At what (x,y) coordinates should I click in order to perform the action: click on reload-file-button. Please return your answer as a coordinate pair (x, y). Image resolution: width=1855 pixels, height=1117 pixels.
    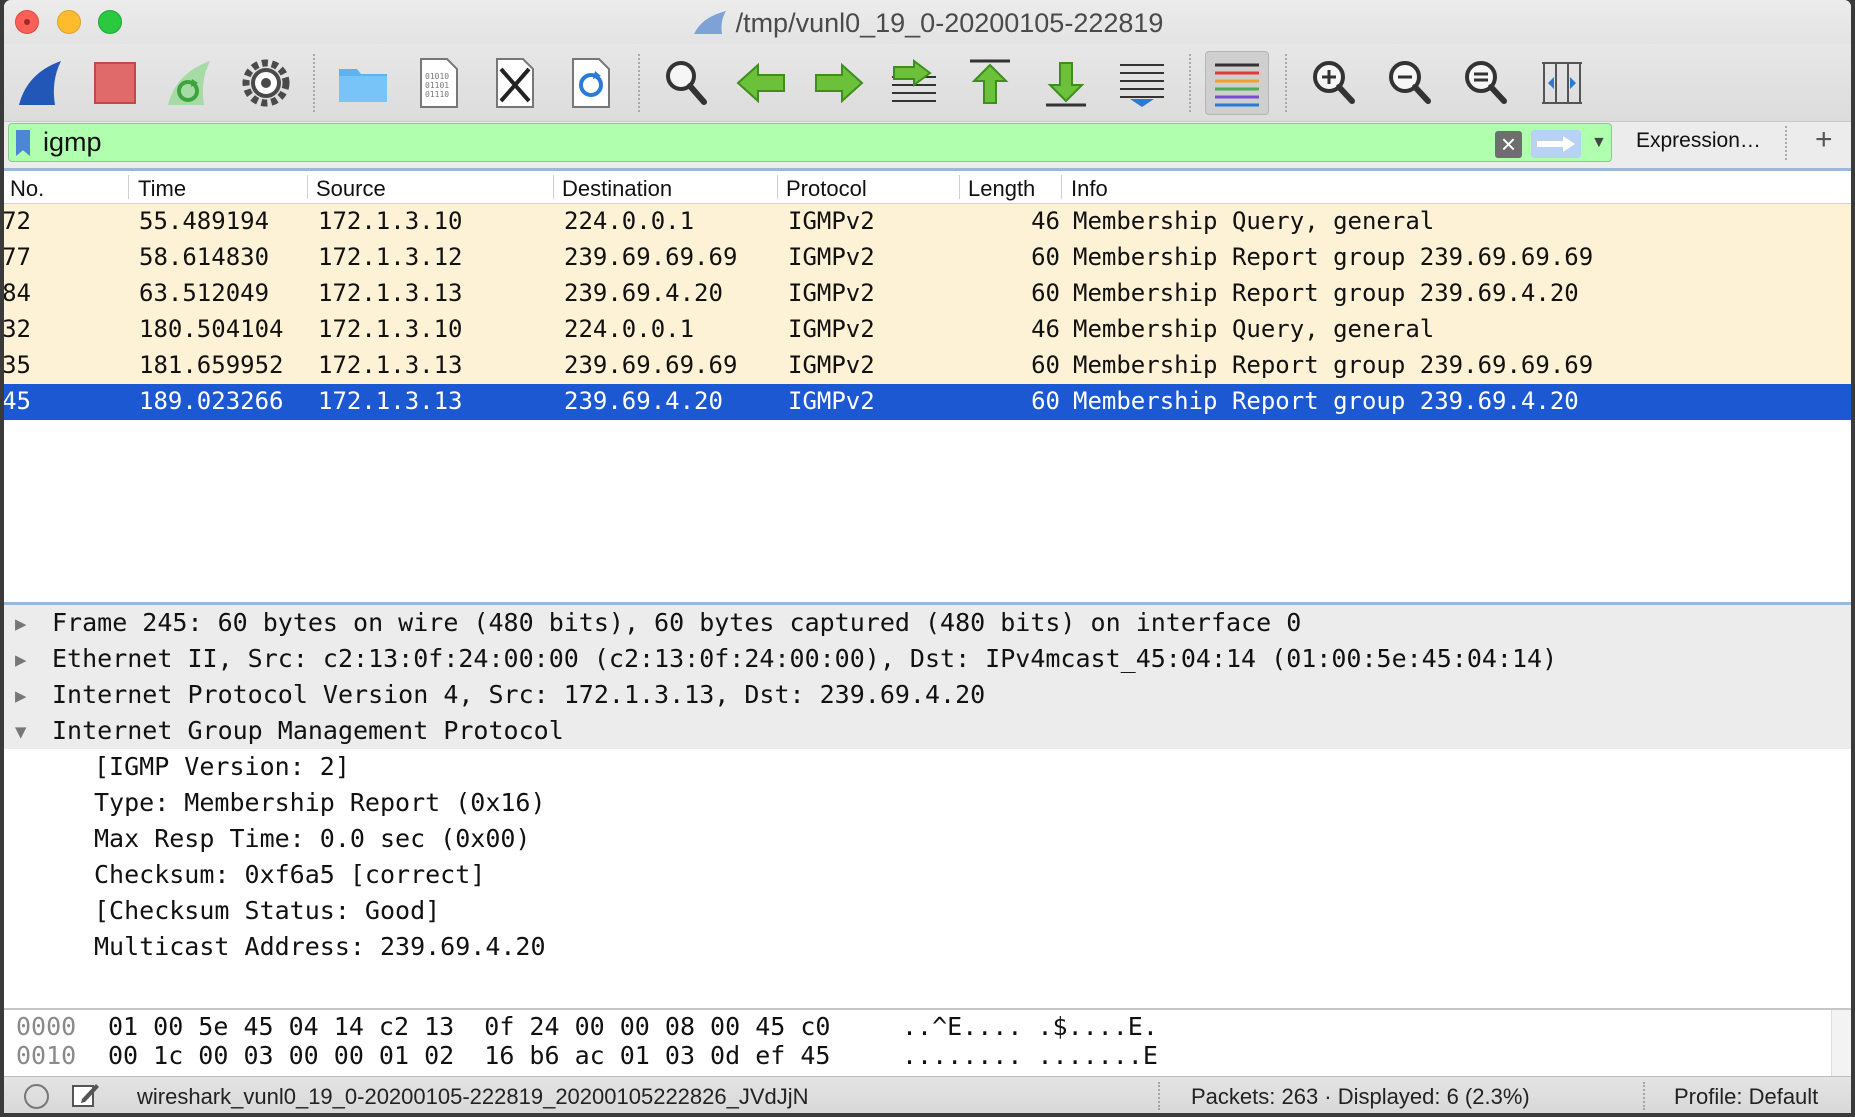
    Looking at the image, I should click on (591, 83).